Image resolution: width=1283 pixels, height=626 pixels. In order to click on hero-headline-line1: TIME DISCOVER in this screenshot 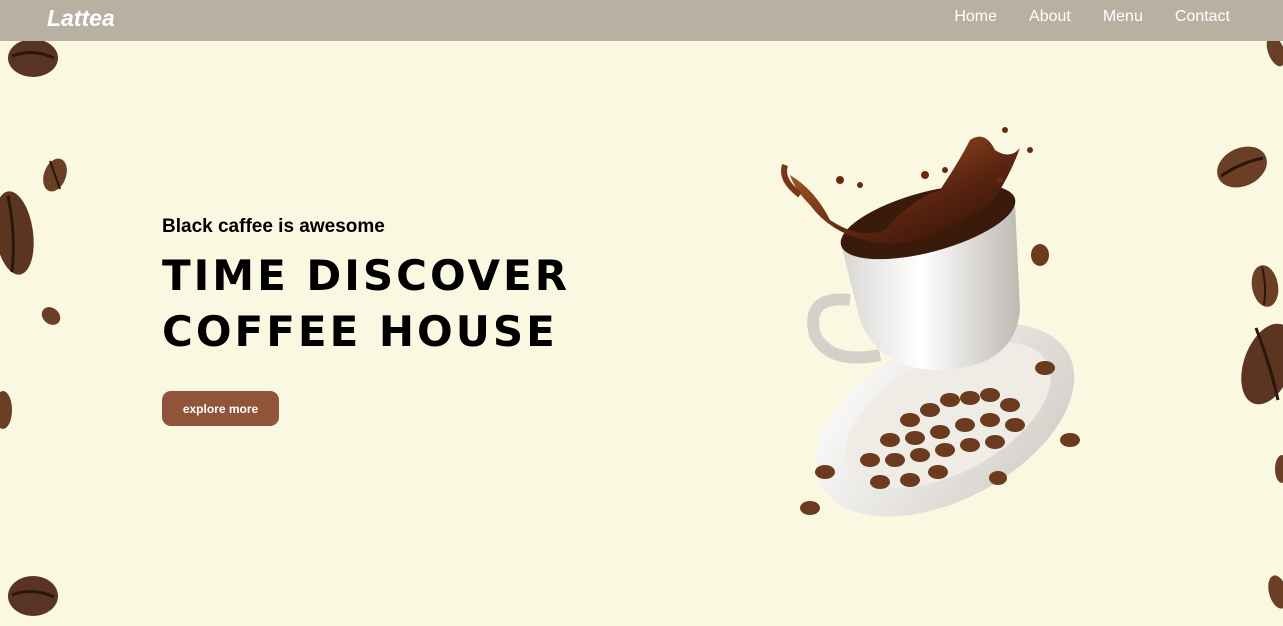, I will do `click(366, 275)`.